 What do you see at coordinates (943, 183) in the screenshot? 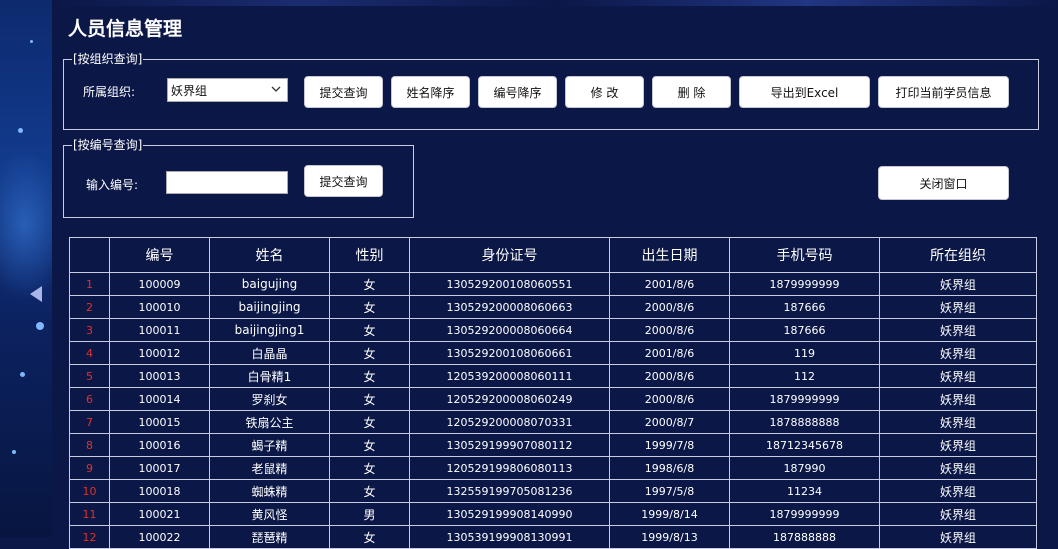
I see `close-window-button: 关闭窗口` at bounding box center [943, 183].